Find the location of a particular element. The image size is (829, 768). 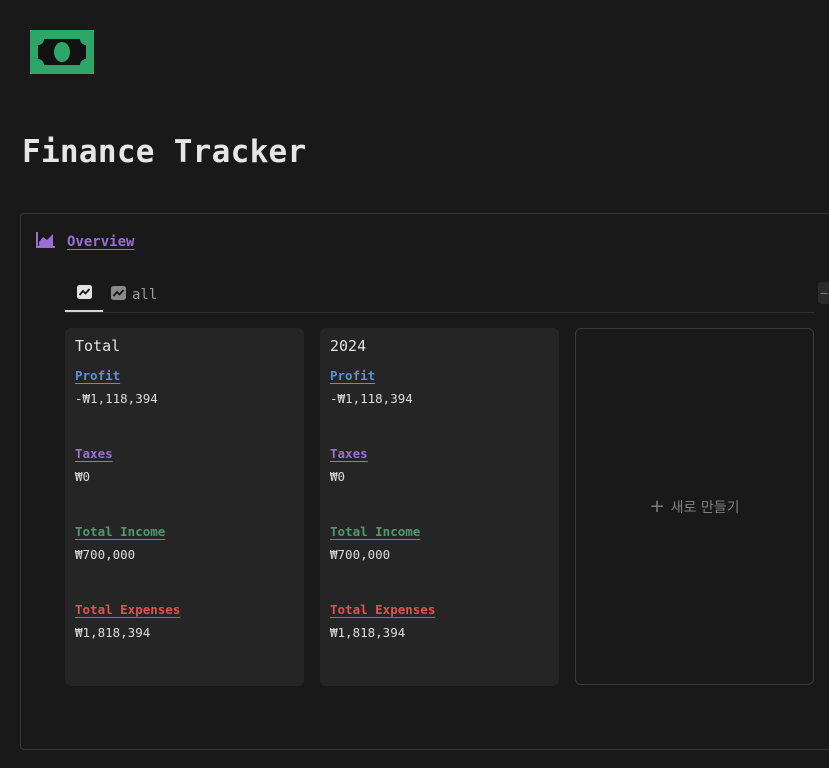

new-card-button: + 새로 만들기 is located at coordinates (694, 506).